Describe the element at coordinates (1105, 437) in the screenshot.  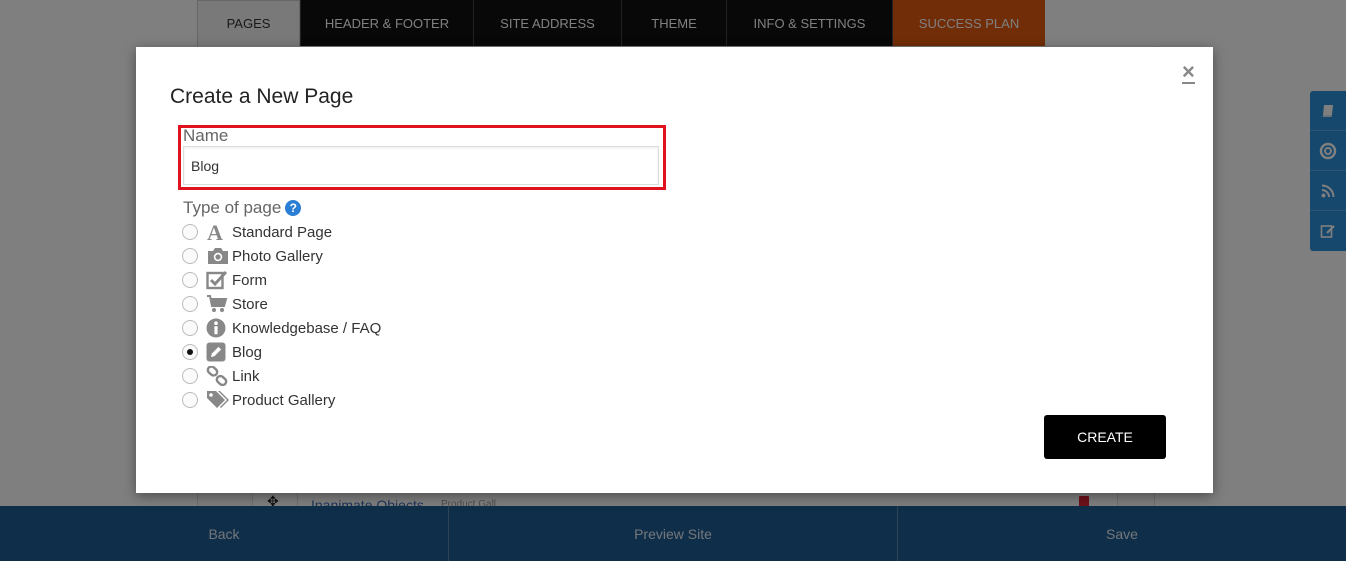
I see `create-button: CREATE` at that location.